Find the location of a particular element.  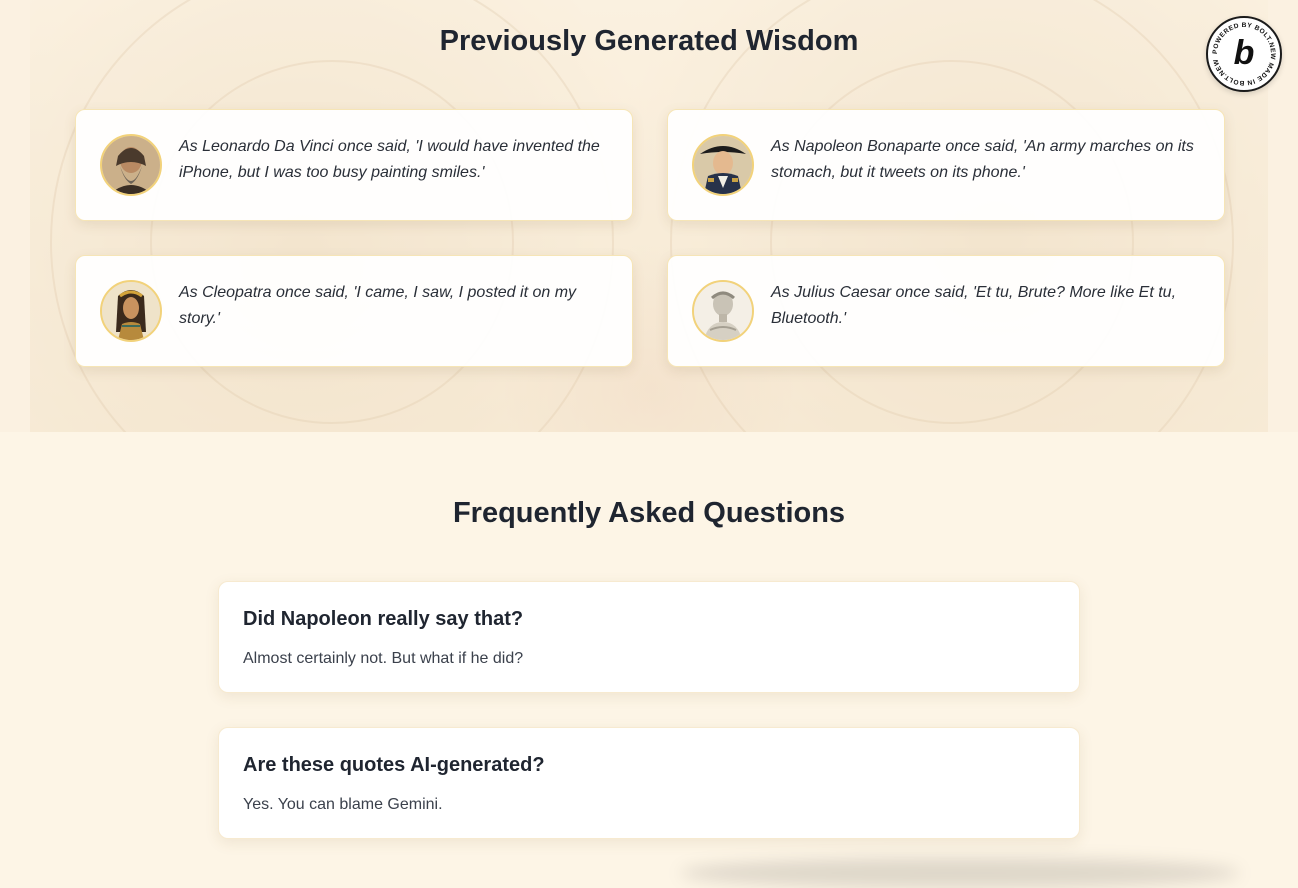

faq-title: Frequently Asked Questions is located at coordinates (649, 513).